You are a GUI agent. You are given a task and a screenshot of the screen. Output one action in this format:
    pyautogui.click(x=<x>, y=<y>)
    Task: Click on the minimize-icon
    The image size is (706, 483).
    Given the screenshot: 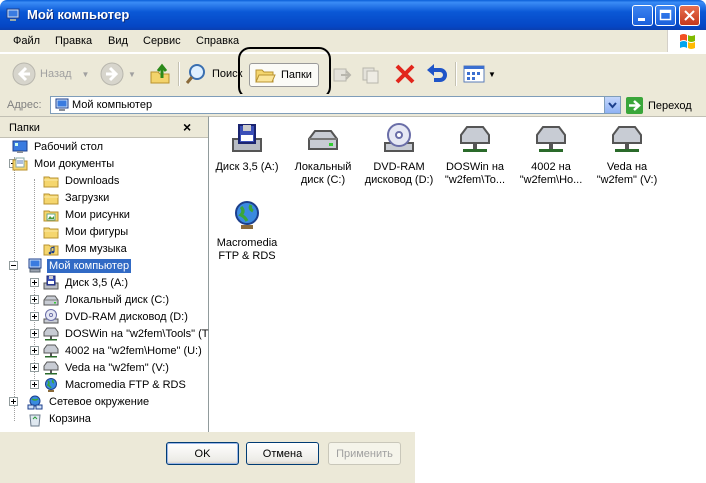 What is the action you would take?
    pyautogui.click(x=641, y=19)
    